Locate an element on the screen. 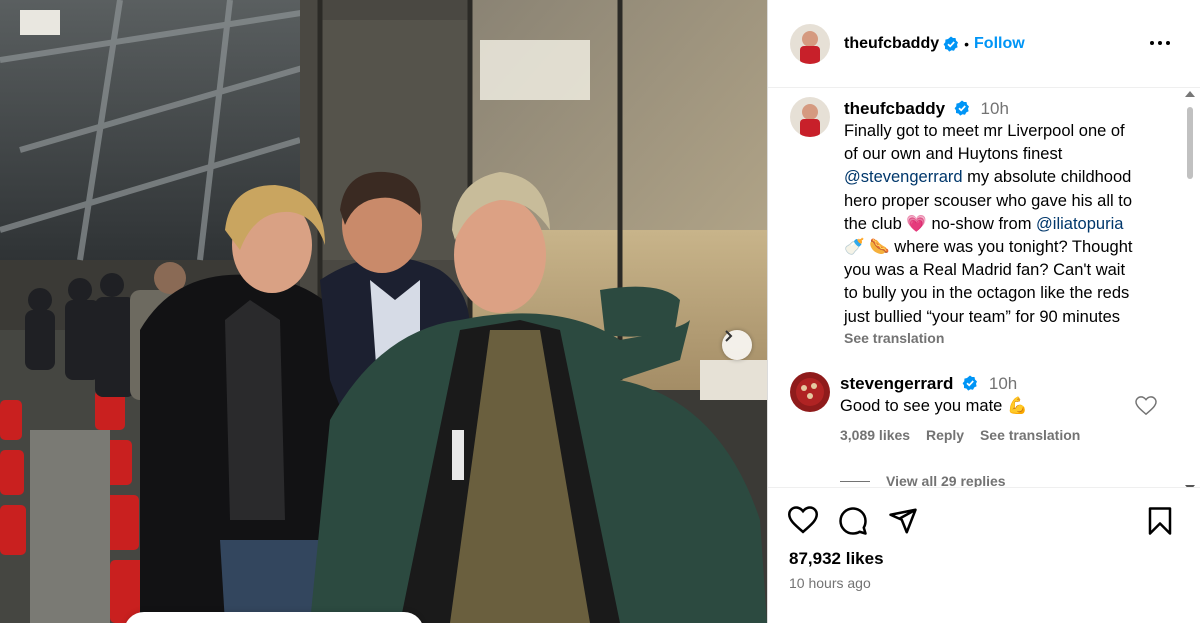 This screenshot has width=1200, height=623. comment-like-heart-icon is located at coordinates (1146, 408).